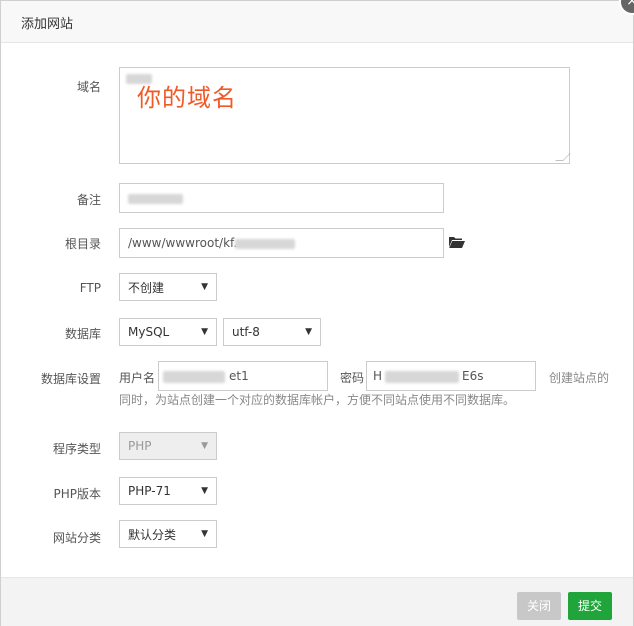 The image size is (634, 626). I want to click on root-dir-value: /www/wwwroot/kf., so click(183, 243).